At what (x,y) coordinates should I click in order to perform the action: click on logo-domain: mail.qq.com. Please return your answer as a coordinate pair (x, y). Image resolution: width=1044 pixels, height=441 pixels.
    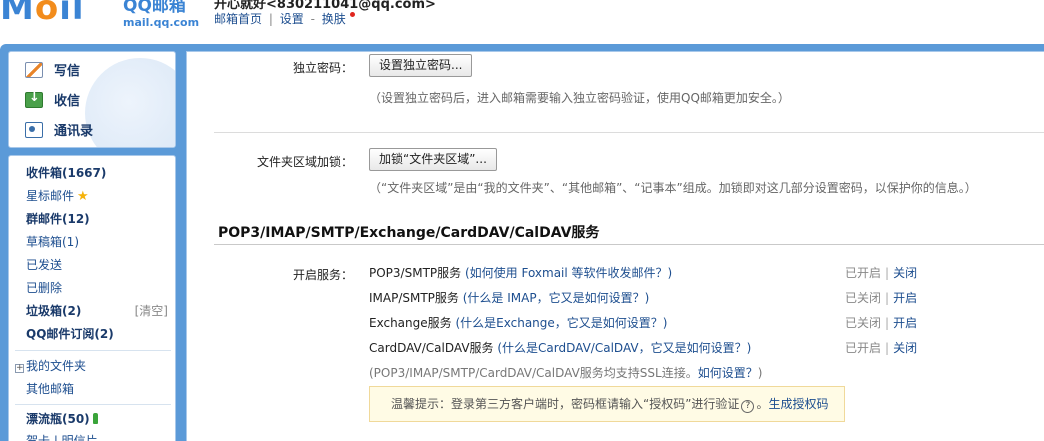
    Looking at the image, I should click on (161, 22).